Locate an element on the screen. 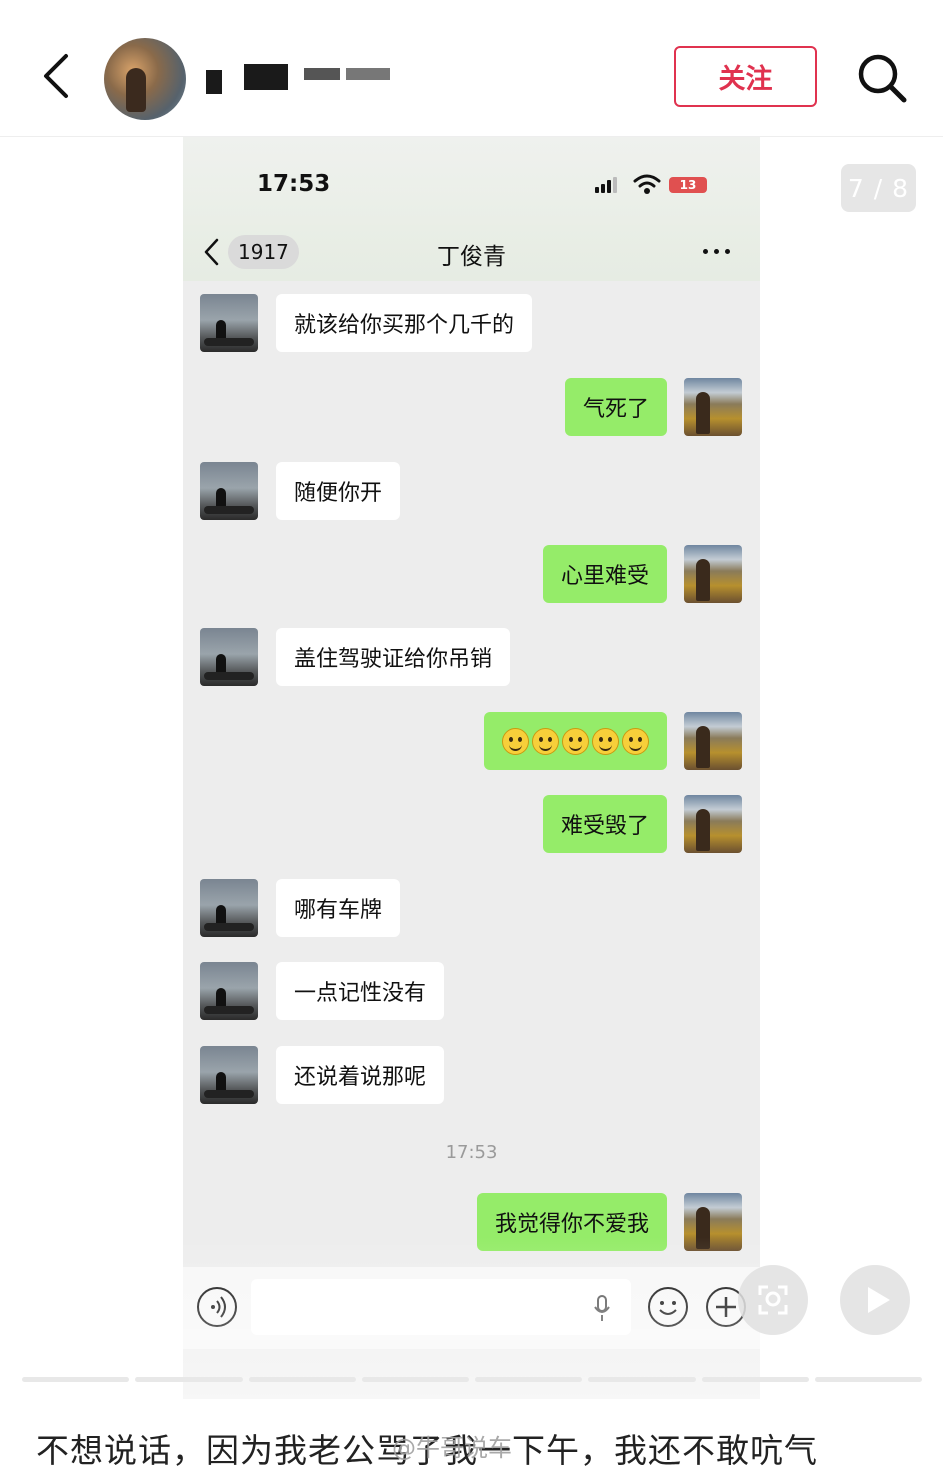 This screenshot has height=1473, width=943. message-bubble: 还说着说那呢 is located at coordinates (360, 1075).